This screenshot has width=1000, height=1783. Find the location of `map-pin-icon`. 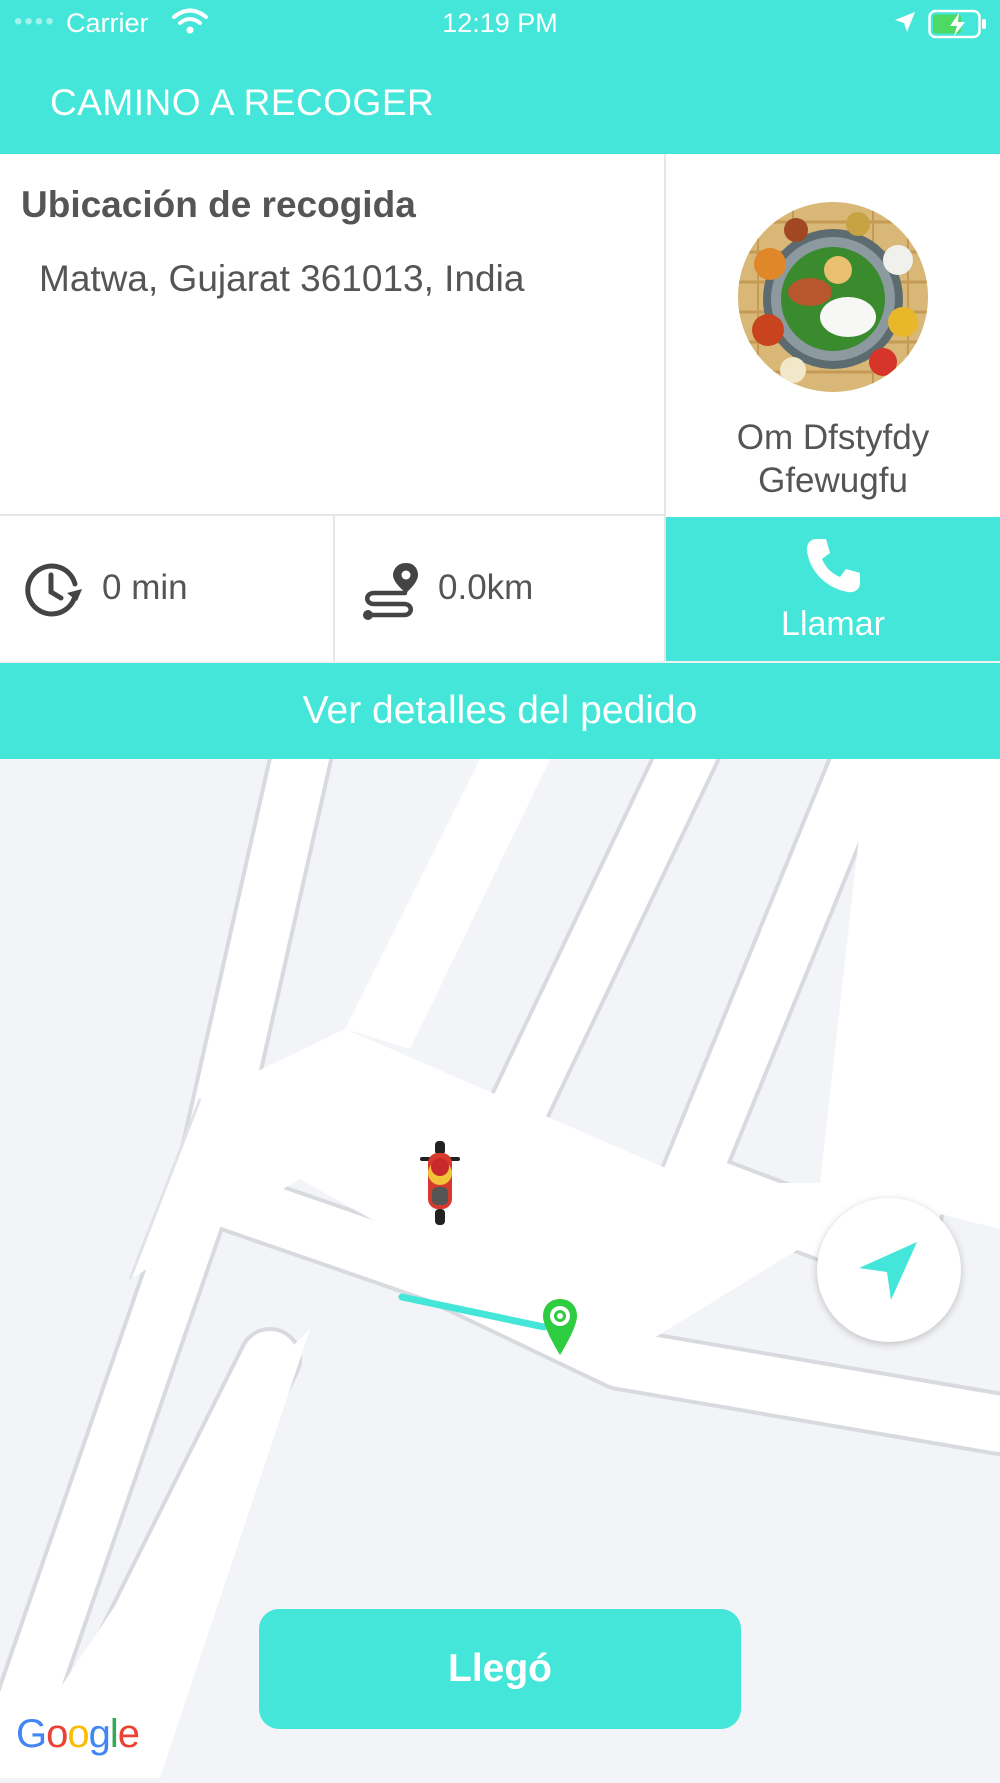

map-pin-icon is located at coordinates (560, 1329).